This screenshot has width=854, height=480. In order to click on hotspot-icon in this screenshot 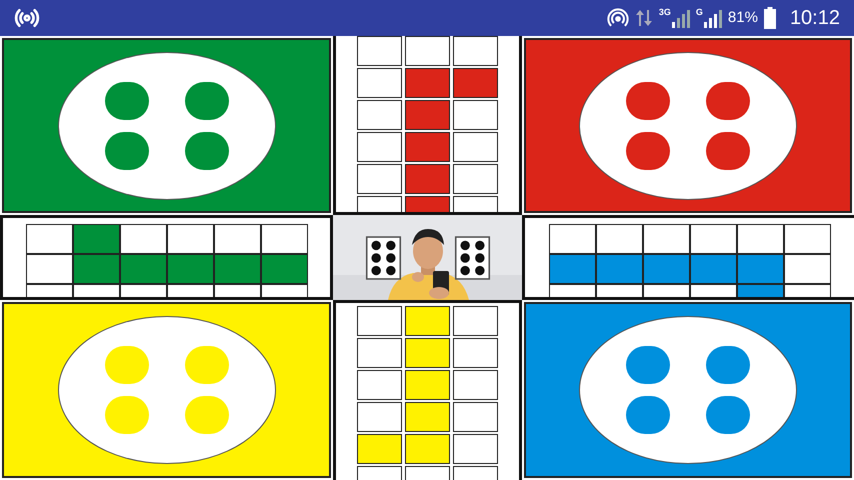, I will do `click(617, 18)`.